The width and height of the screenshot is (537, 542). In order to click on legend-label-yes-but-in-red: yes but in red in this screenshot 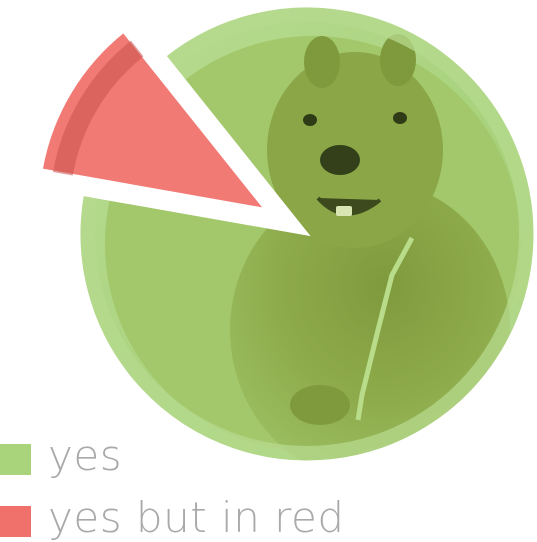, I will do `click(196, 517)`.